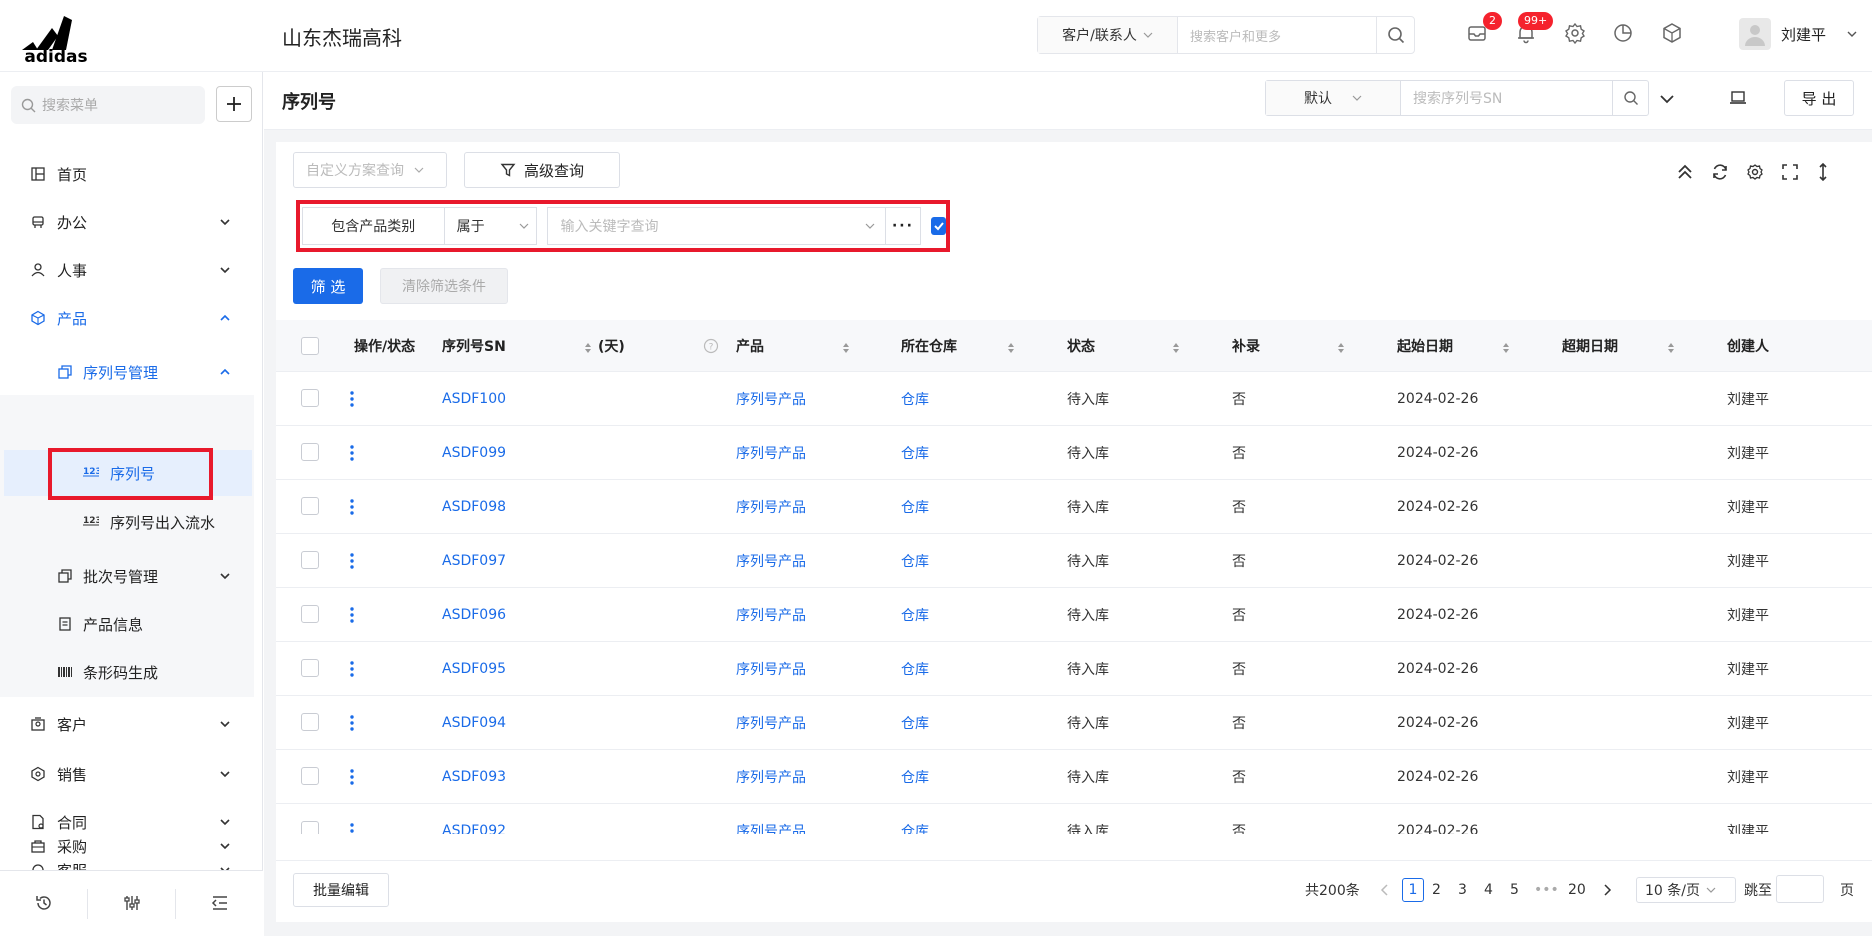  I want to click on table-row: ASDF096 序列号产品 仓库 待入库 否 2024-02-26 刘建平, so click(1074, 615).